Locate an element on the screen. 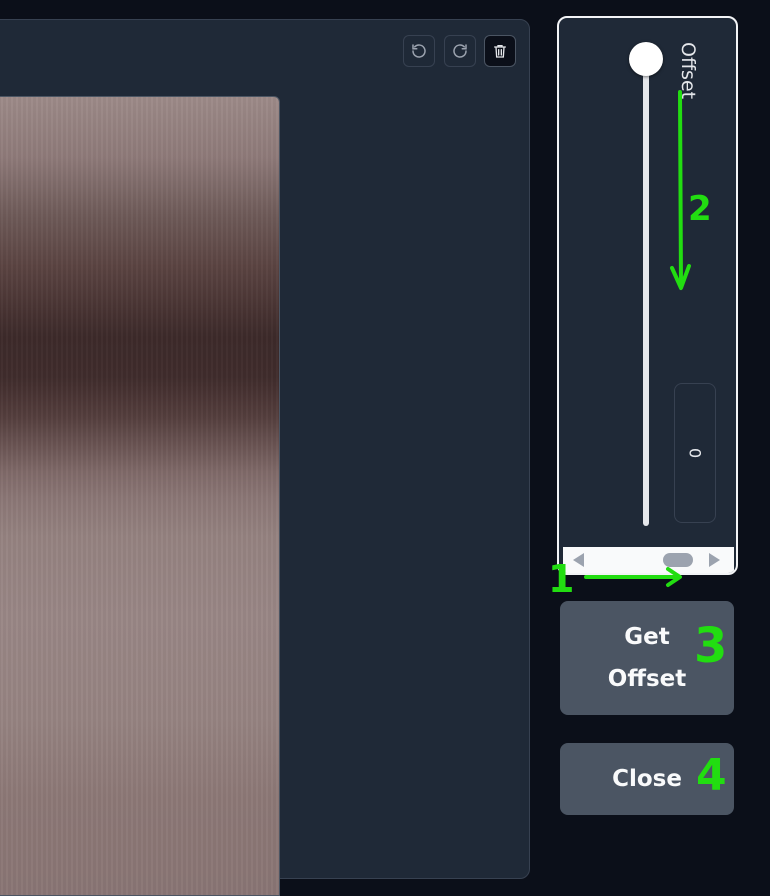  offset-slider-panel: Offset 0 is located at coordinates (647, 295).